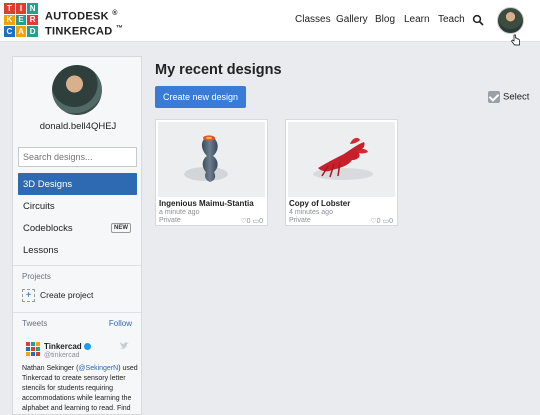 The height and width of the screenshot is (415, 540). What do you see at coordinates (62, 355) in the screenshot?
I see `tweet-handle: @tinkercad` at bounding box center [62, 355].